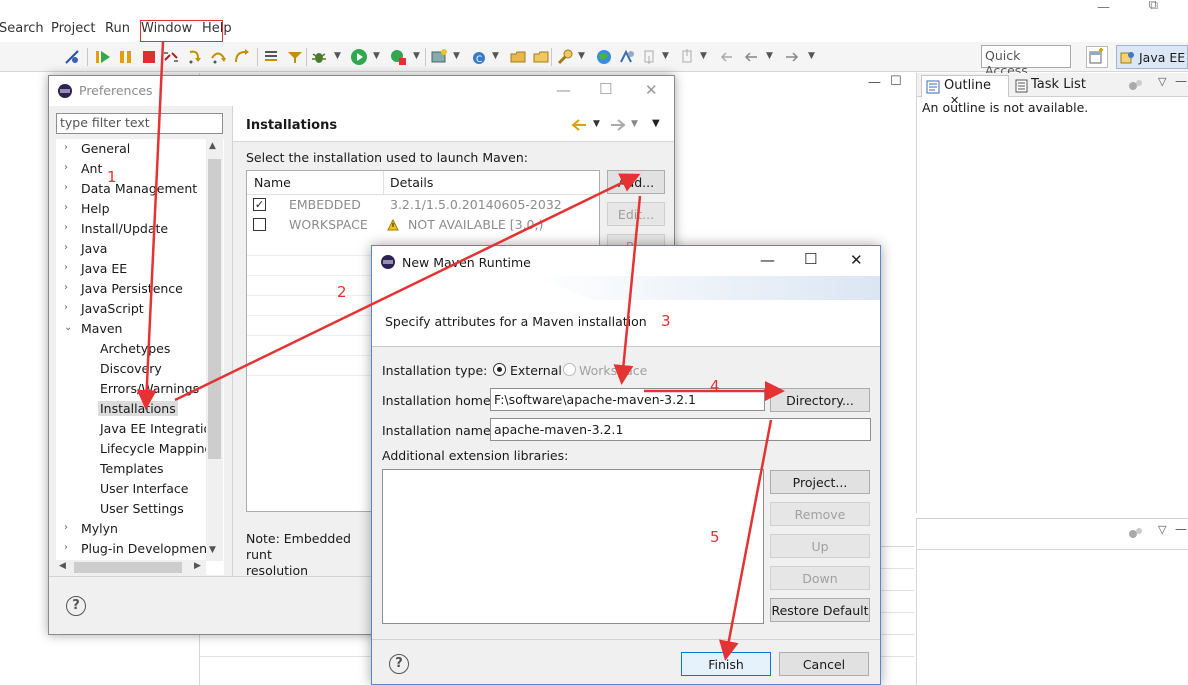  Describe the element at coordinates (72, 57) in the screenshot. I see `skip-breakpoints-icon` at that location.